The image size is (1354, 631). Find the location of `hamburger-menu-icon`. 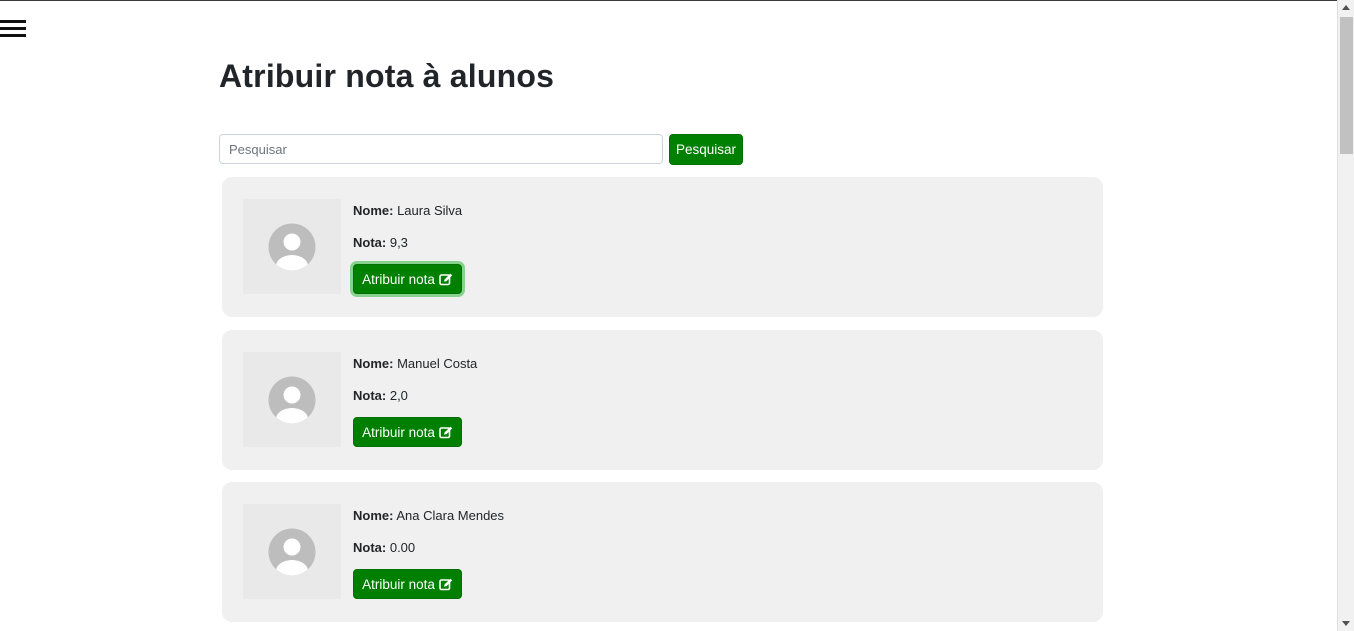

hamburger-menu-icon is located at coordinates (13, 30).